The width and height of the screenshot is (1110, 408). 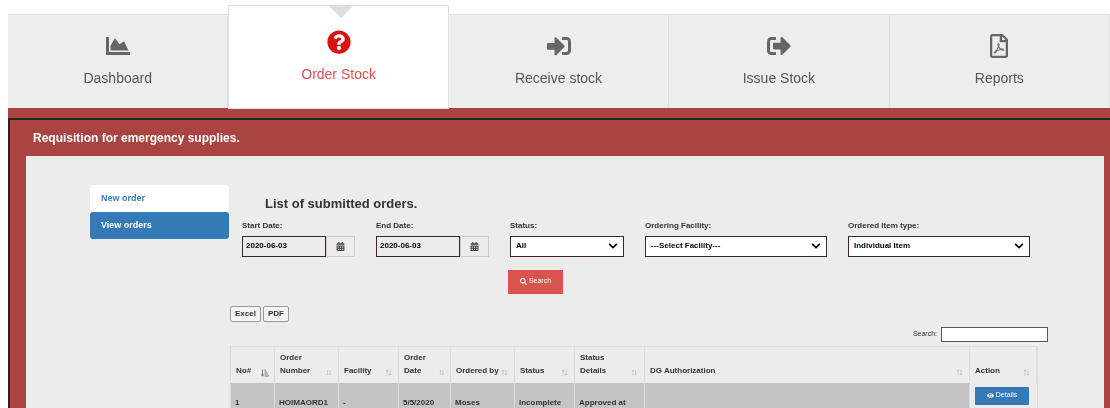 What do you see at coordinates (136, 138) in the screenshot?
I see `panel-title: Requisition for emergency supplies.` at bounding box center [136, 138].